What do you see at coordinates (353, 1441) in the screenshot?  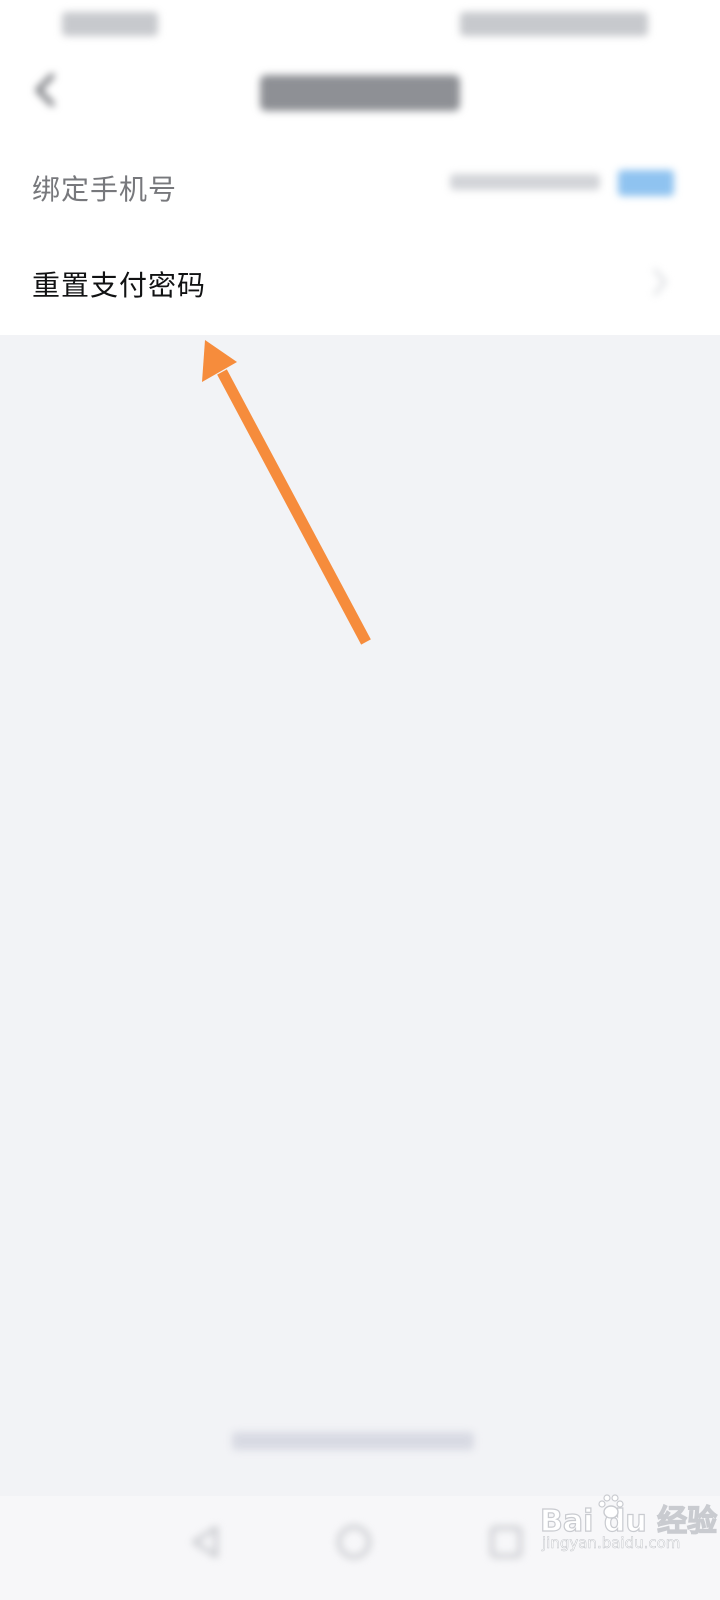 I see `footer-link` at bounding box center [353, 1441].